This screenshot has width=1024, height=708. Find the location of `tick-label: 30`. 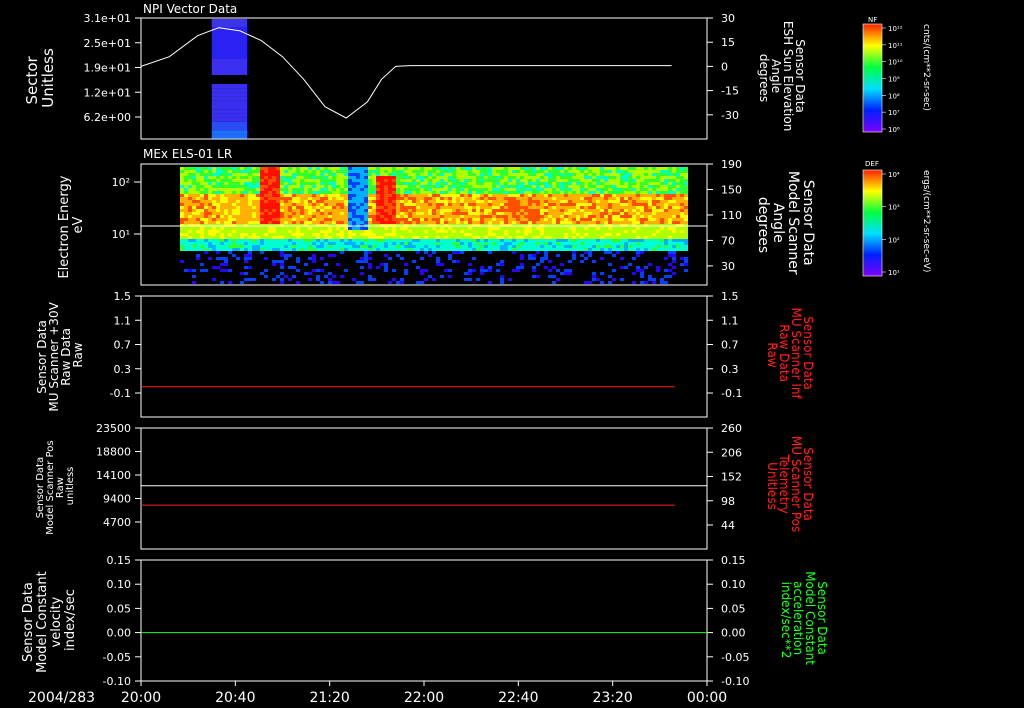

tick-label: 30 is located at coordinates (728, 18).